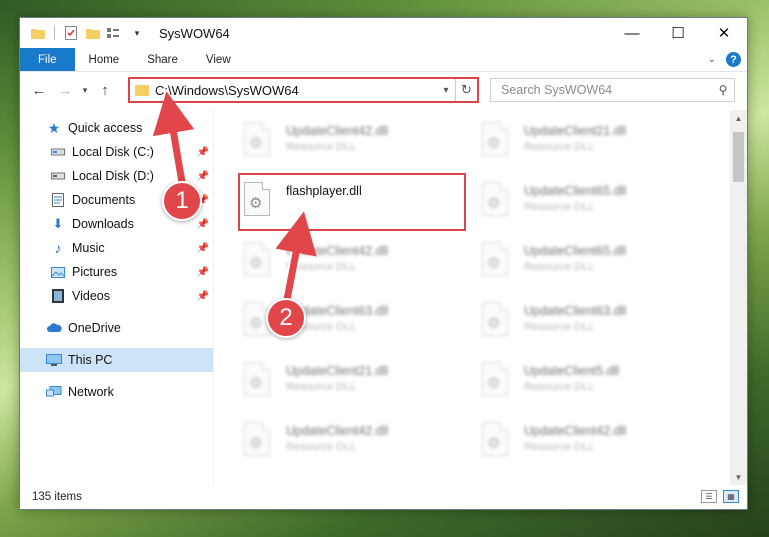 This screenshot has width=769, height=537. I want to click on tab-home: Home, so click(104, 59).